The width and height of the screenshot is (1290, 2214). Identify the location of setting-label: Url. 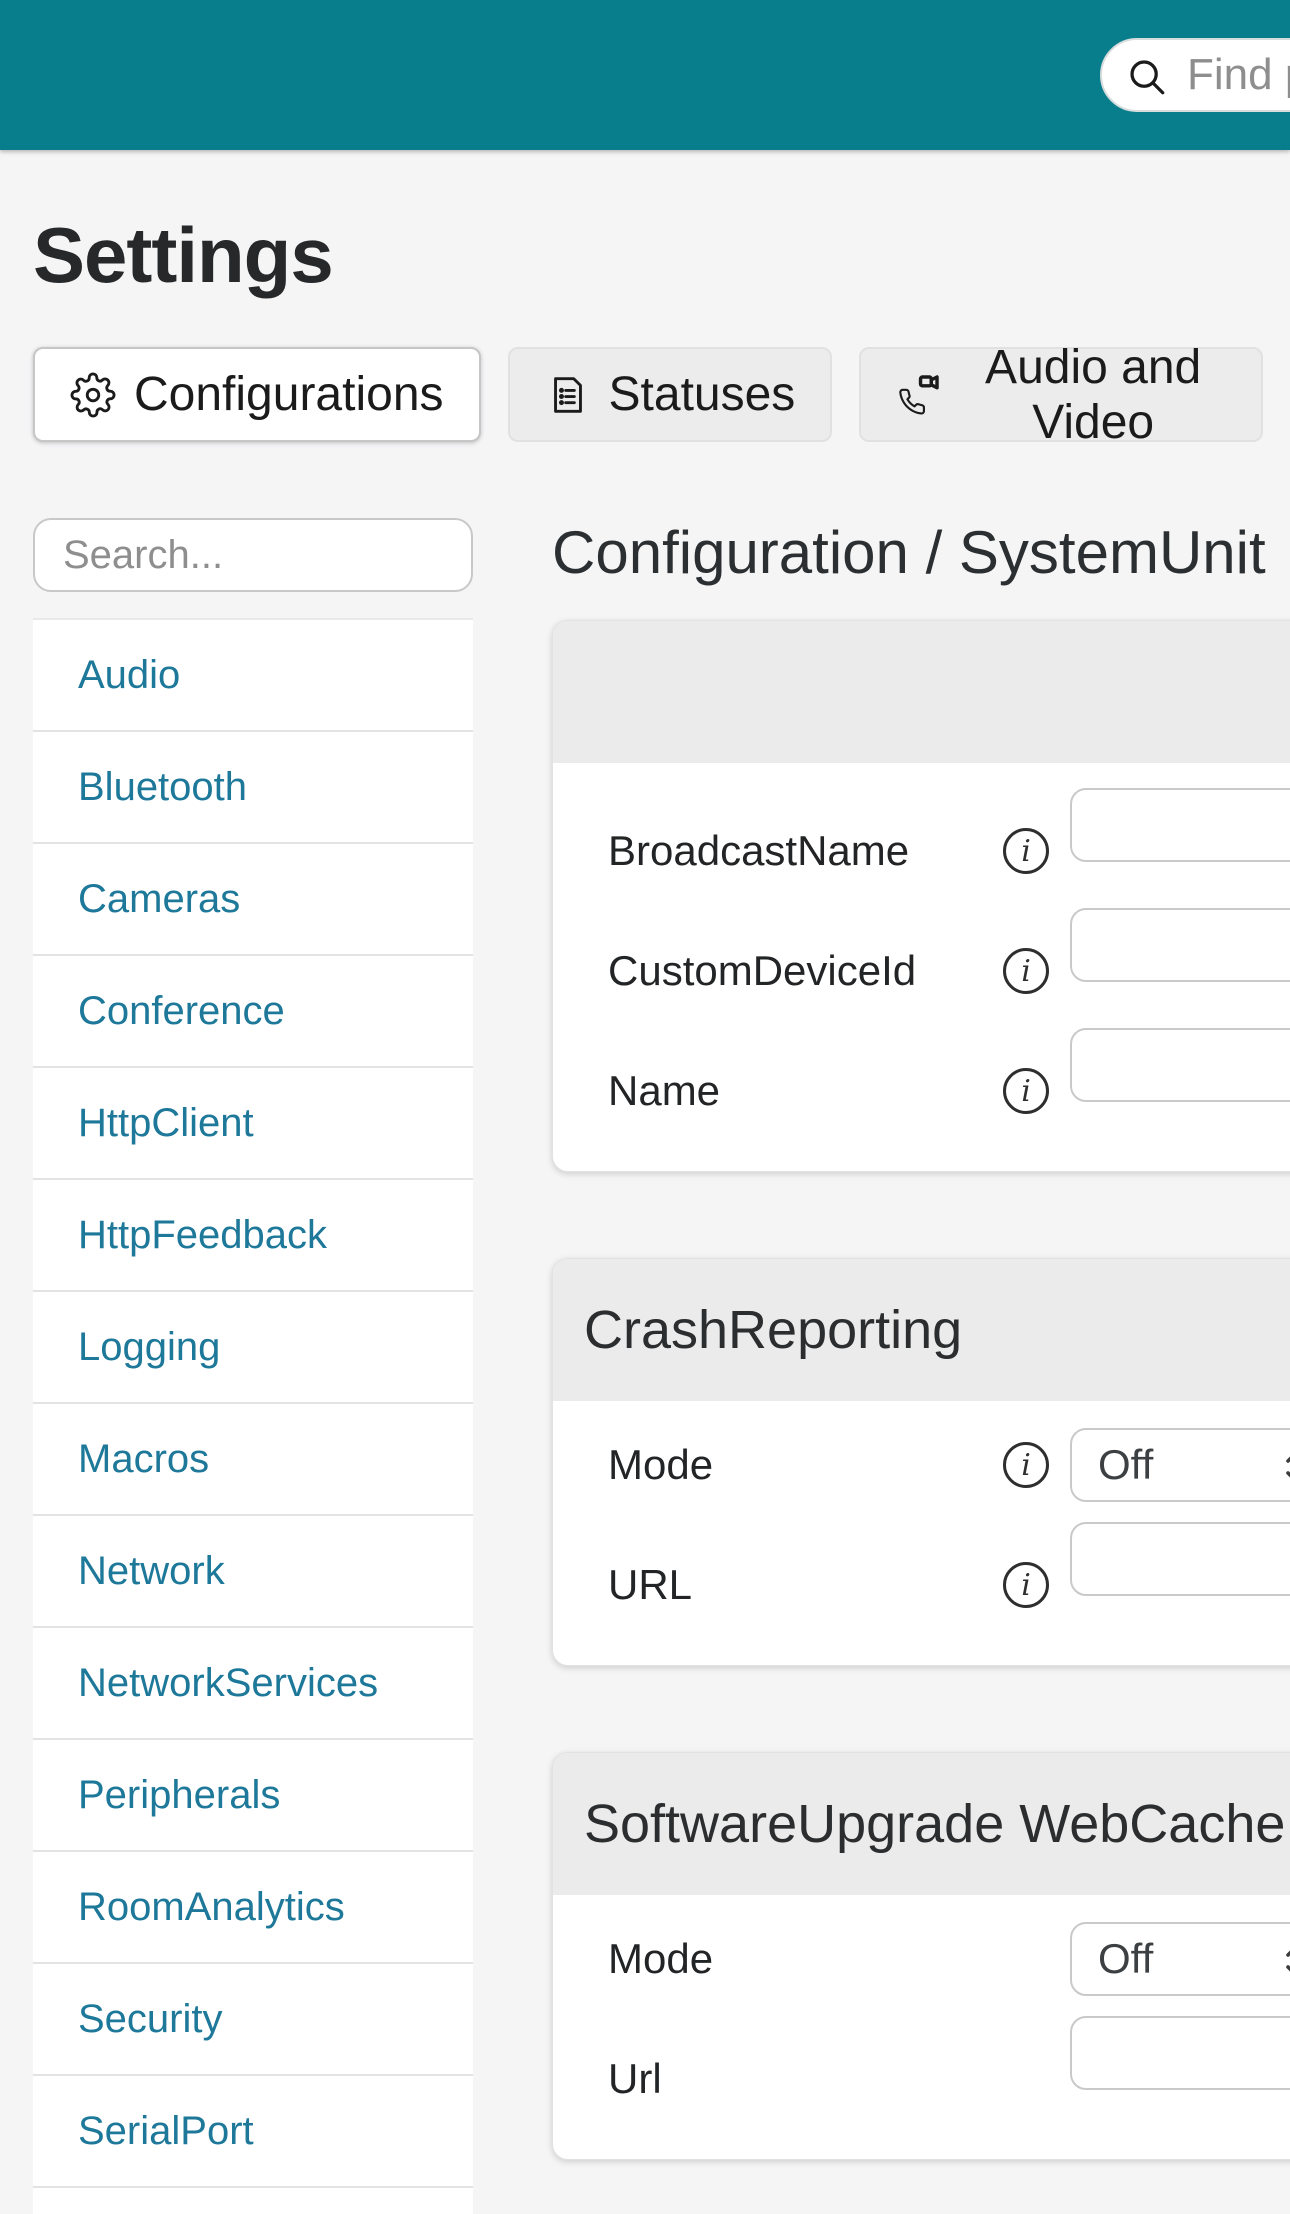
(635, 2078).